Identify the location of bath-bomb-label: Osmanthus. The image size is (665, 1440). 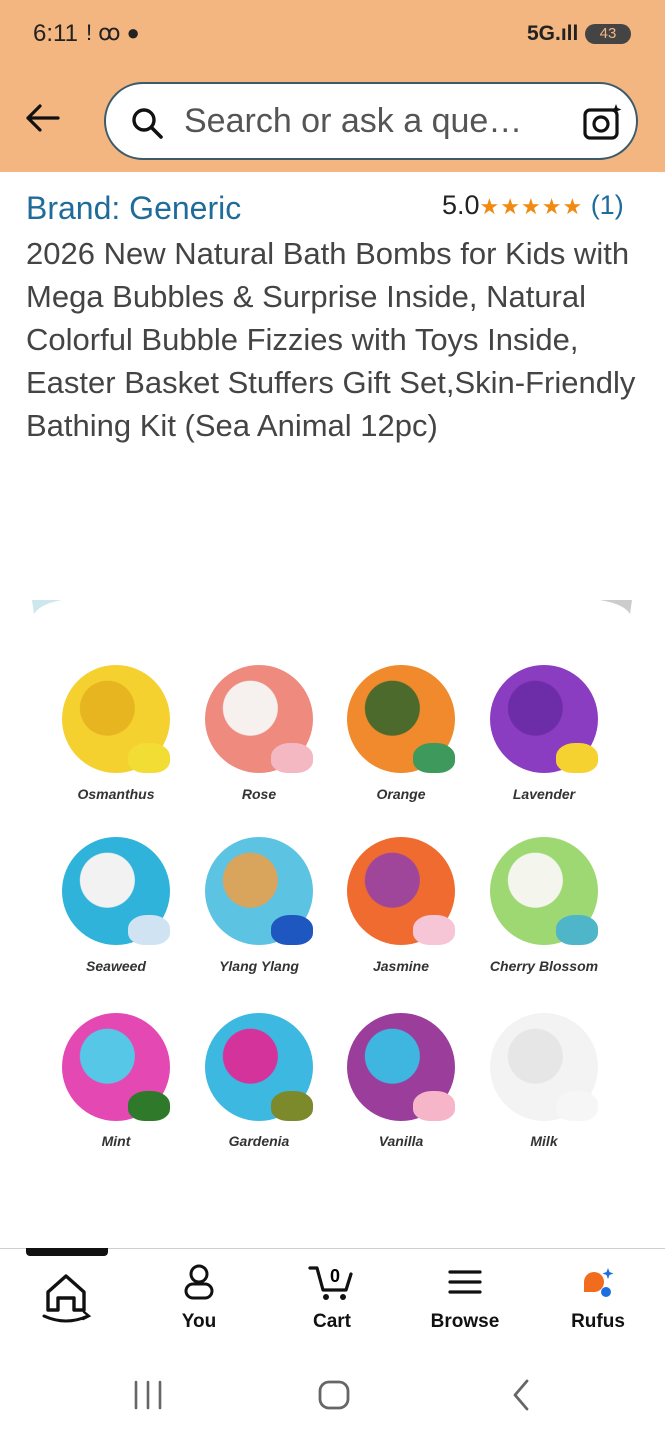
(116, 794).